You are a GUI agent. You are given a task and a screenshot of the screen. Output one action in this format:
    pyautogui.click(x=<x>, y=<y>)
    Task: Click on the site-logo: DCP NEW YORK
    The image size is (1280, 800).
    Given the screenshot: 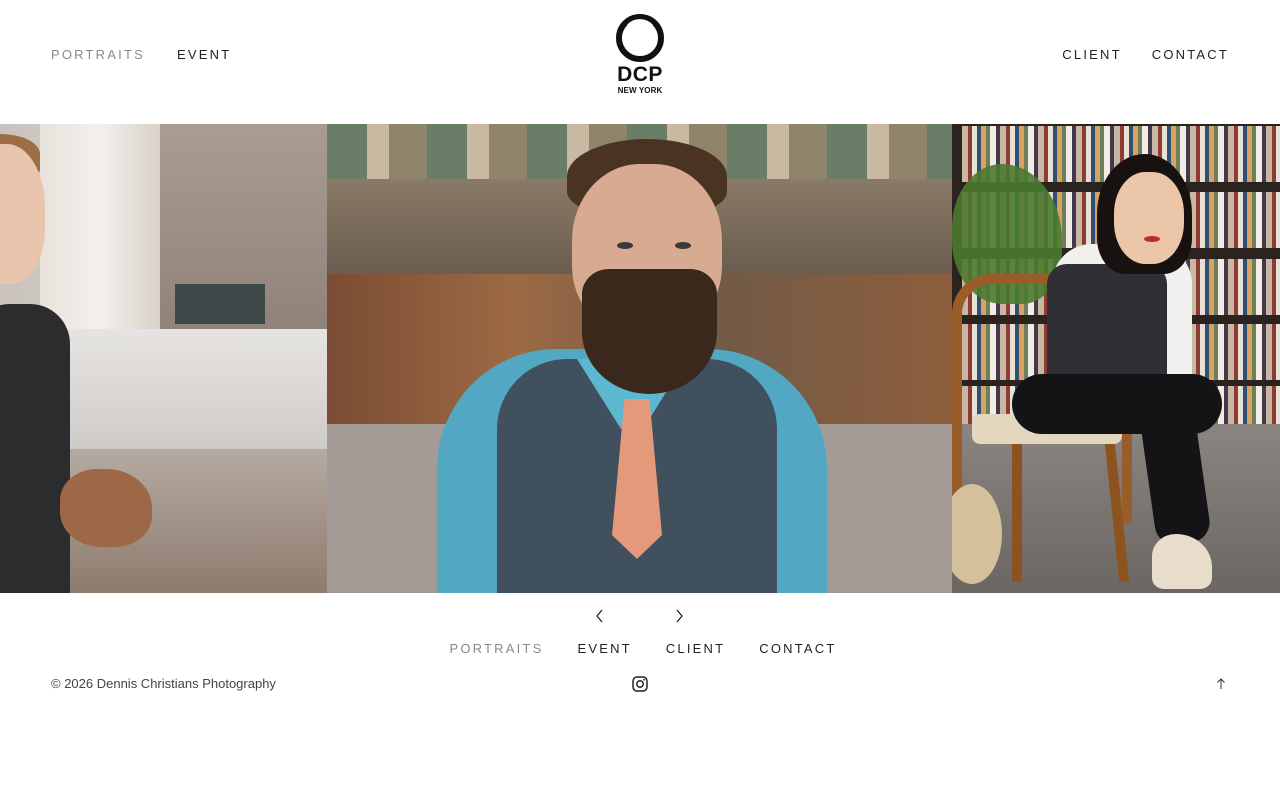 What is the action you would take?
    pyautogui.click(x=640, y=54)
    